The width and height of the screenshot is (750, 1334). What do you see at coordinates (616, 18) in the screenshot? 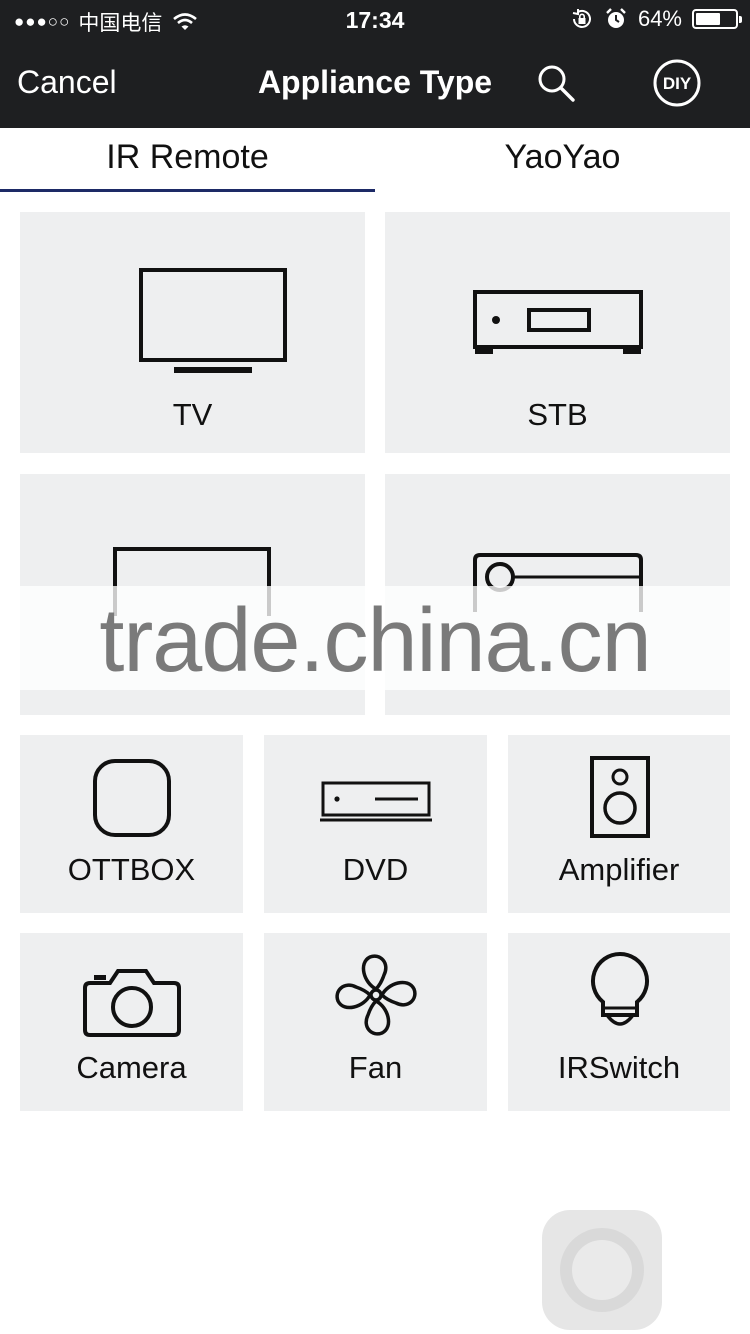
I see `alarm-icon` at bounding box center [616, 18].